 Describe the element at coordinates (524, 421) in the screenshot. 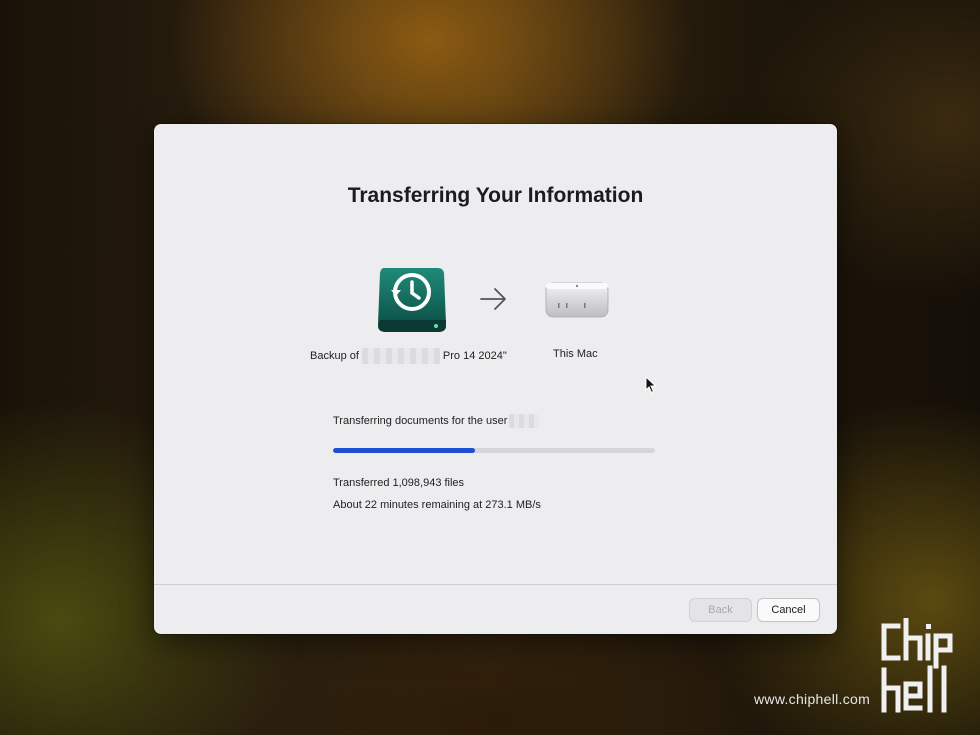

I see `redacted-username` at that location.